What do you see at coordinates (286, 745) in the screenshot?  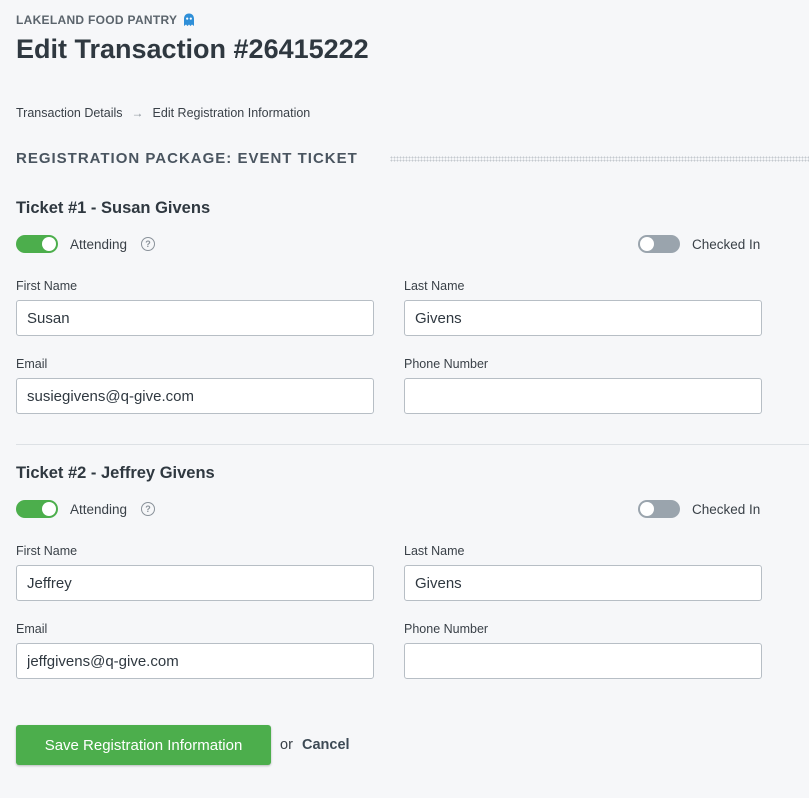 I see `or-text: or` at bounding box center [286, 745].